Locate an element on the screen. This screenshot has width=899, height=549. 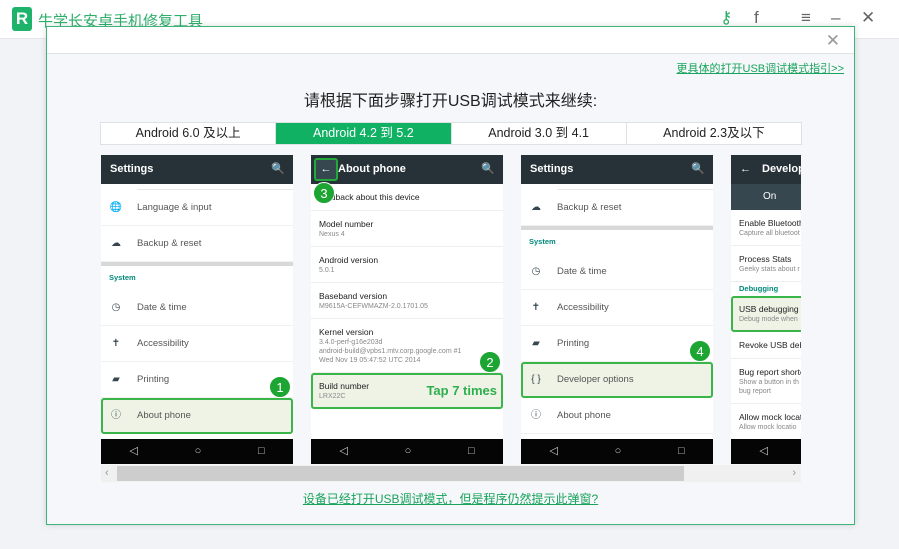
tab-android-6: Android 6.0 及以上 is located at coordinates (189, 133).